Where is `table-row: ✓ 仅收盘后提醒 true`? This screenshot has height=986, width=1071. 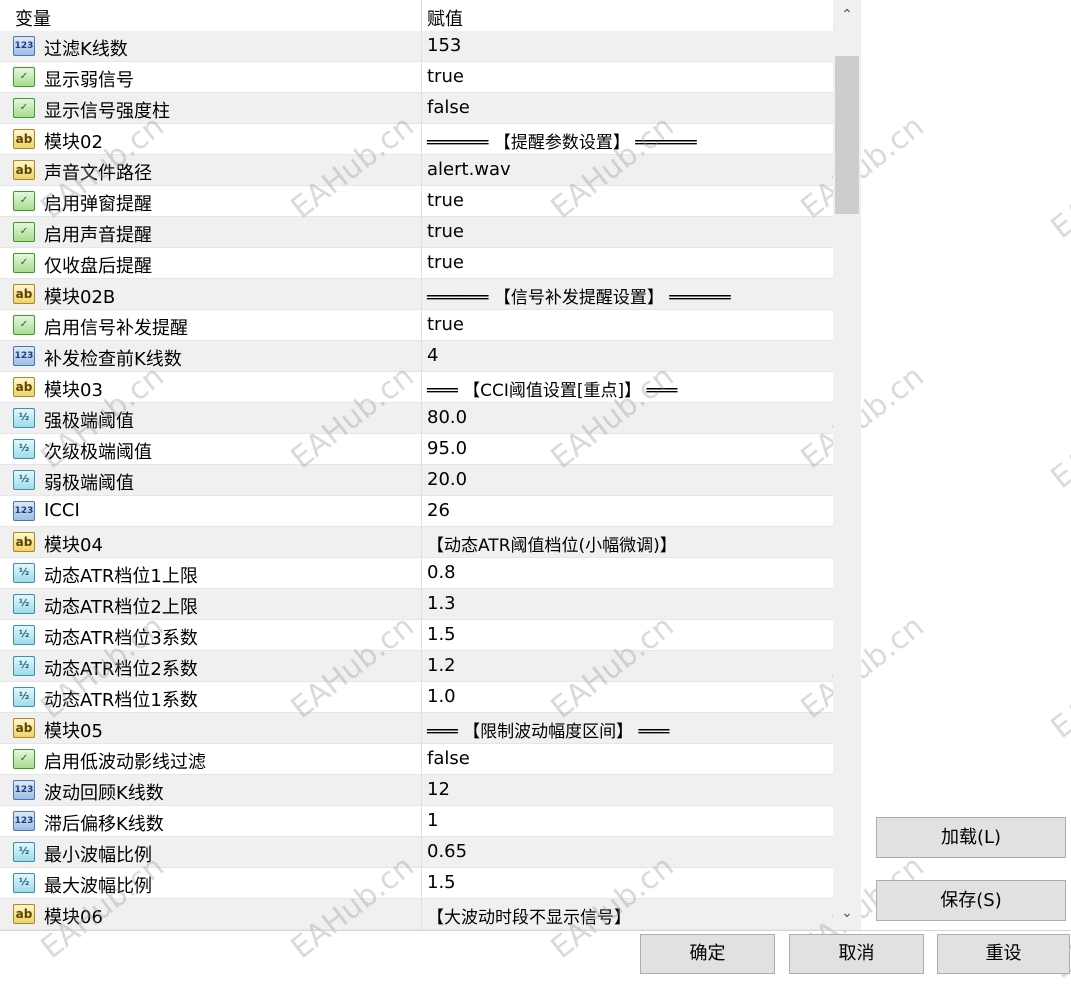
table-row: ✓ 仅收盘后提醒 true is located at coordinates (416, 263).